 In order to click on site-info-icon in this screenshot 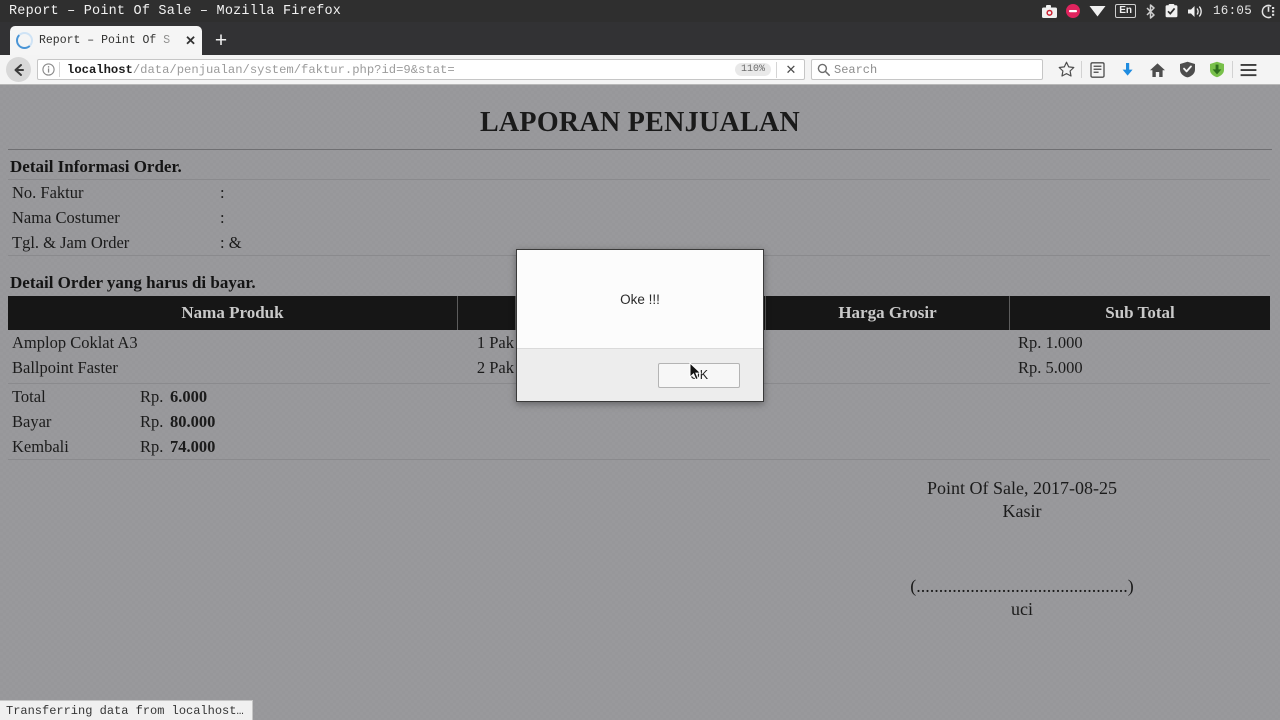, I will do `click(48, 69)`.